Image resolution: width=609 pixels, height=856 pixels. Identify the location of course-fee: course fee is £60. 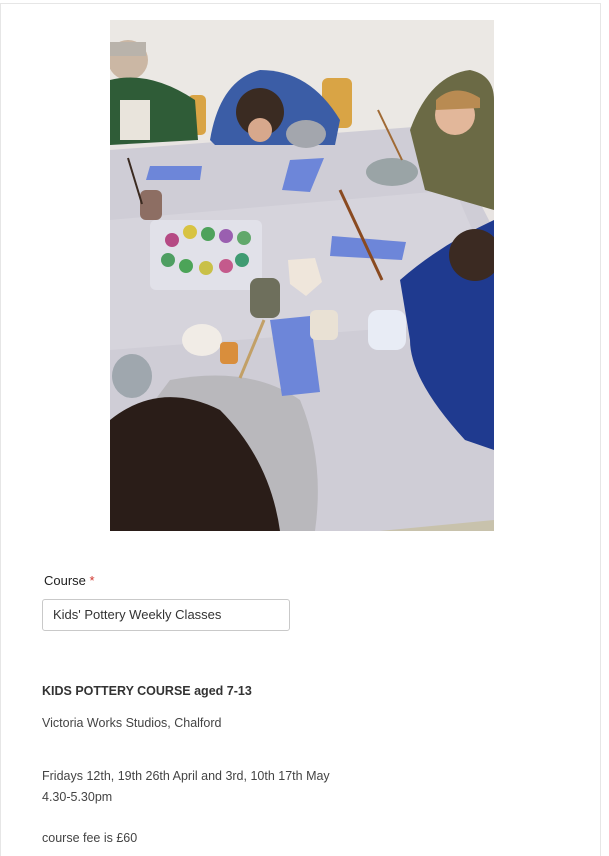
(90, 838).